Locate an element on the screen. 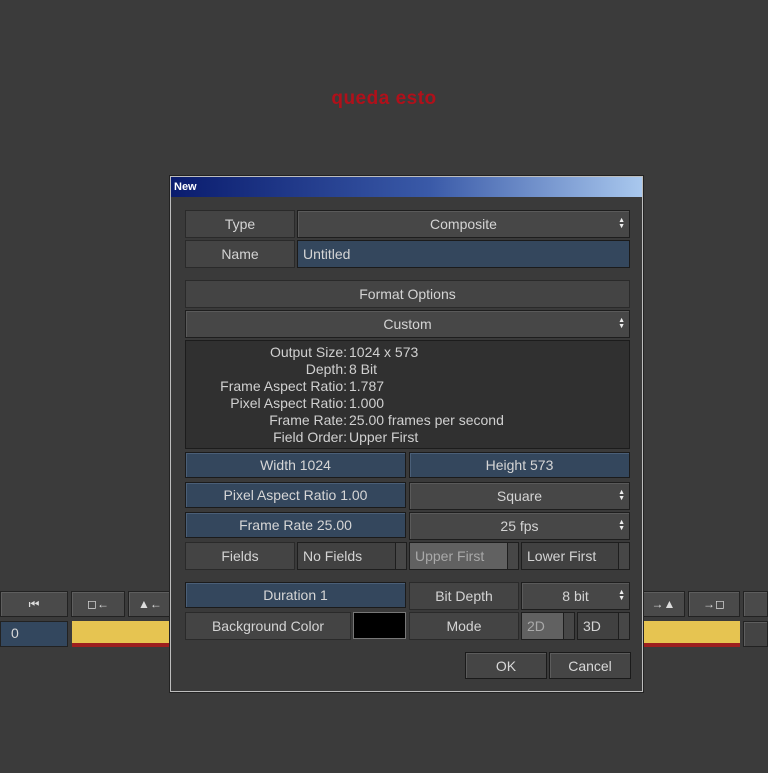  pixel-aspect-dropdown: Square ▲ ▼ is located at coordinates (519, 496).